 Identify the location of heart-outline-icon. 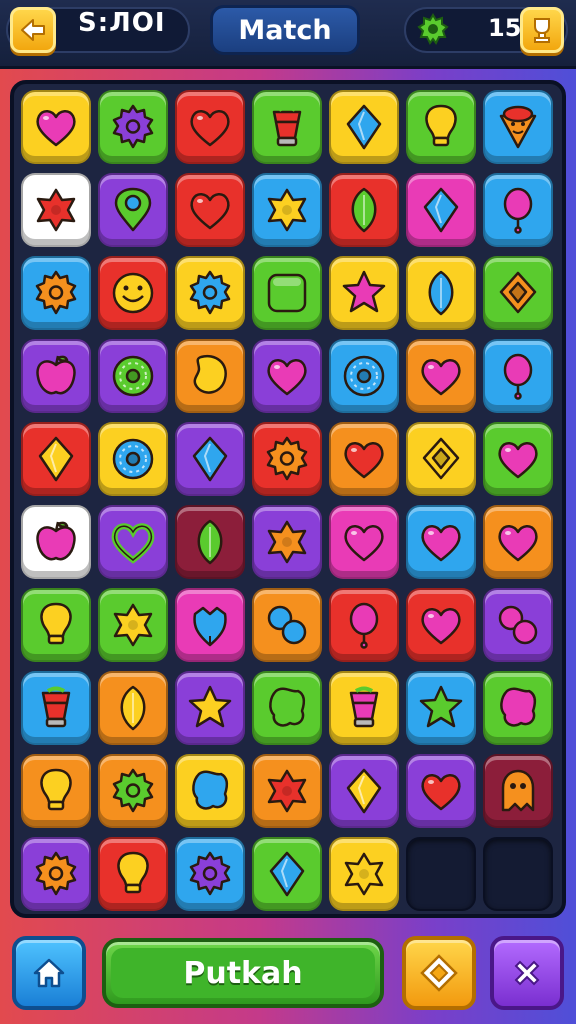
(133, 543).